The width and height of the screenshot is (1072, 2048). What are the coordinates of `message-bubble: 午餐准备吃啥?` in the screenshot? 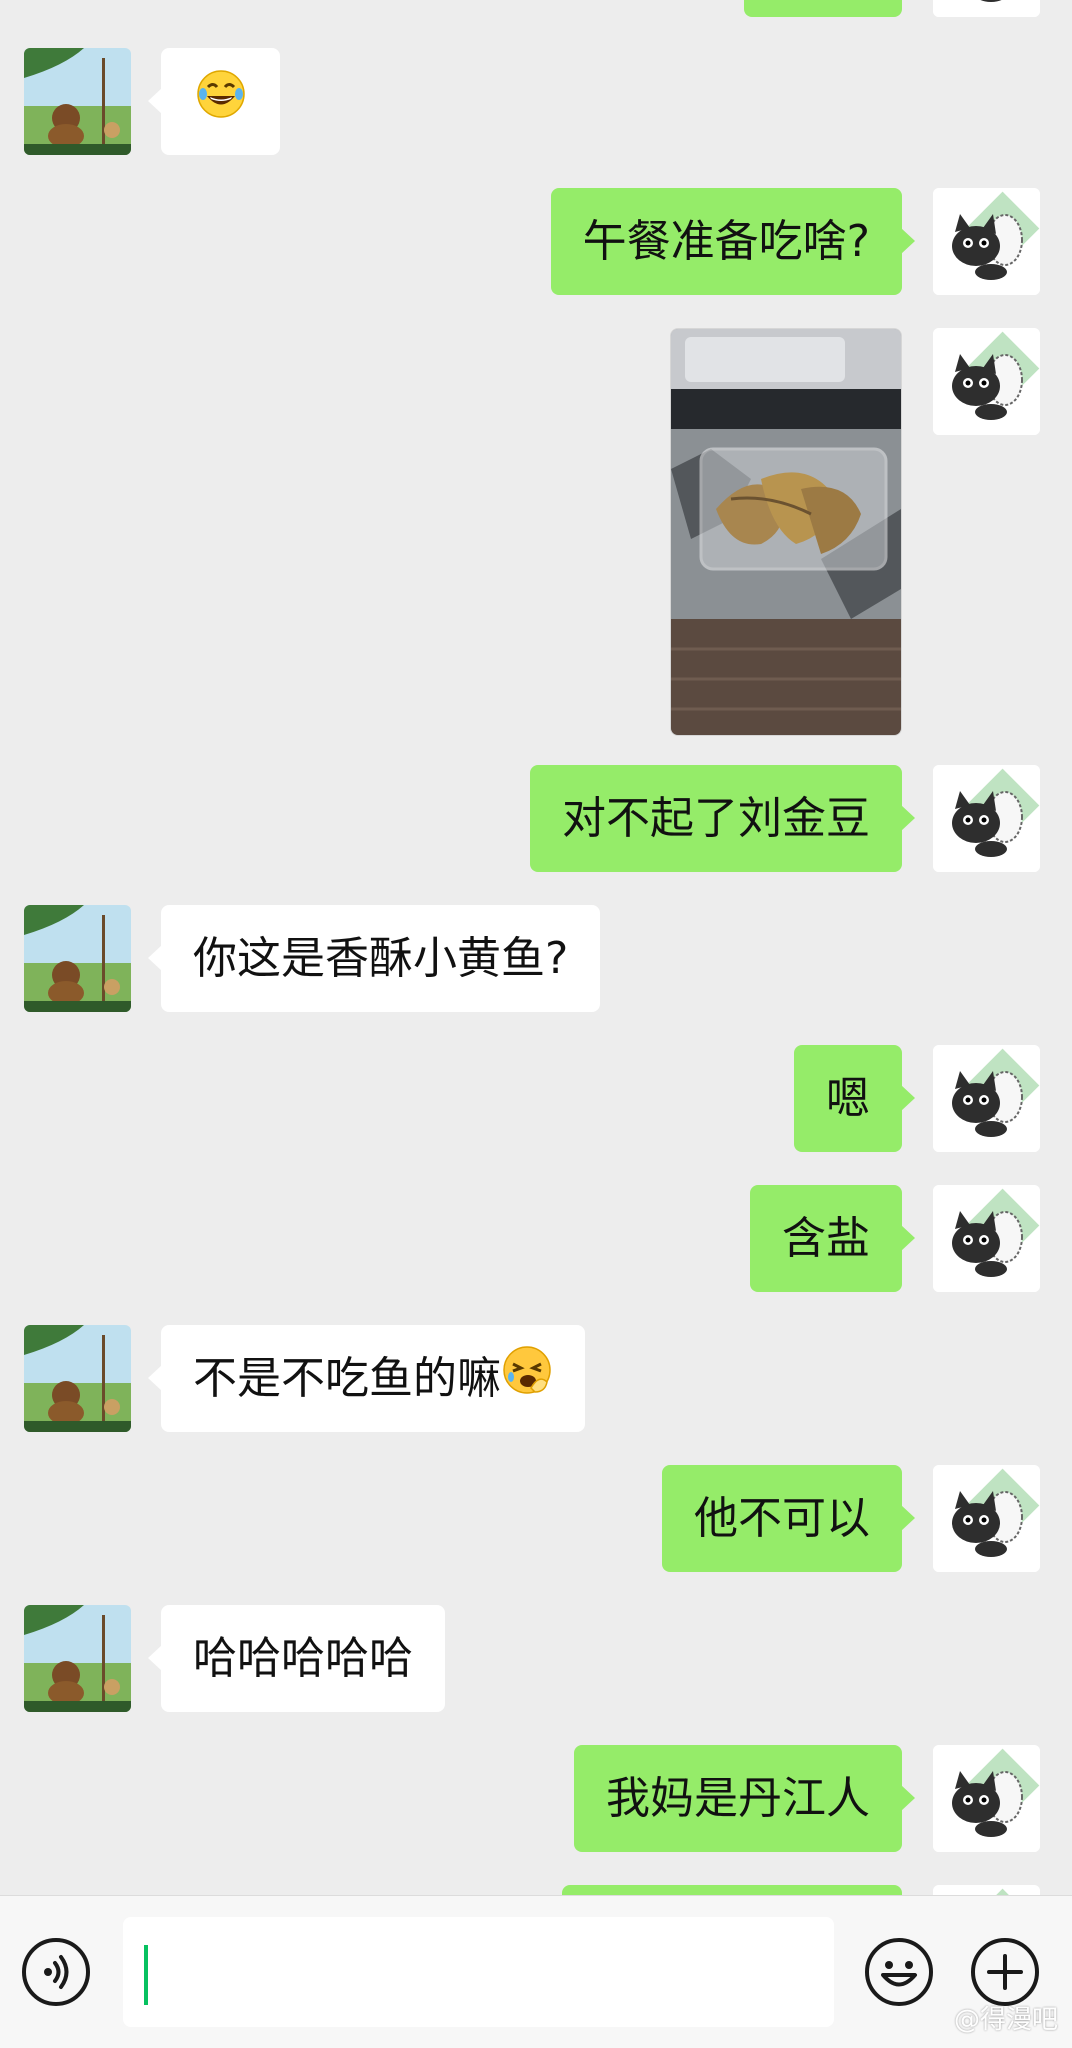 It's located at (733, 241).